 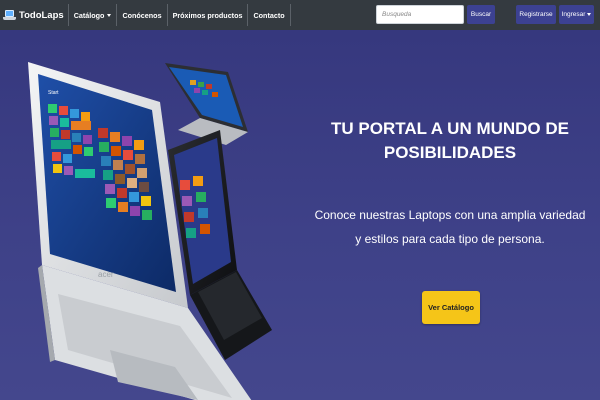 I want to click on register-button: Registrarse, so click(x=536, y=14).